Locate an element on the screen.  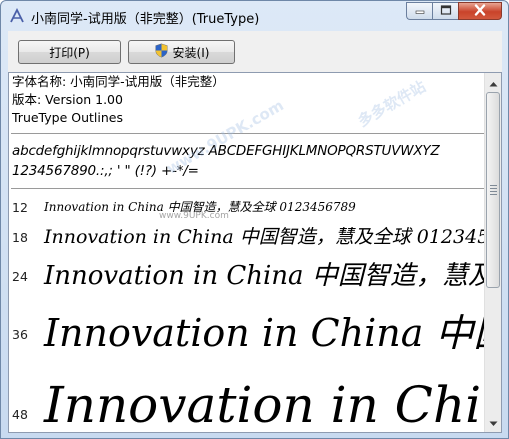
sample-size-label: 12 is located at coordinates (20, 207).